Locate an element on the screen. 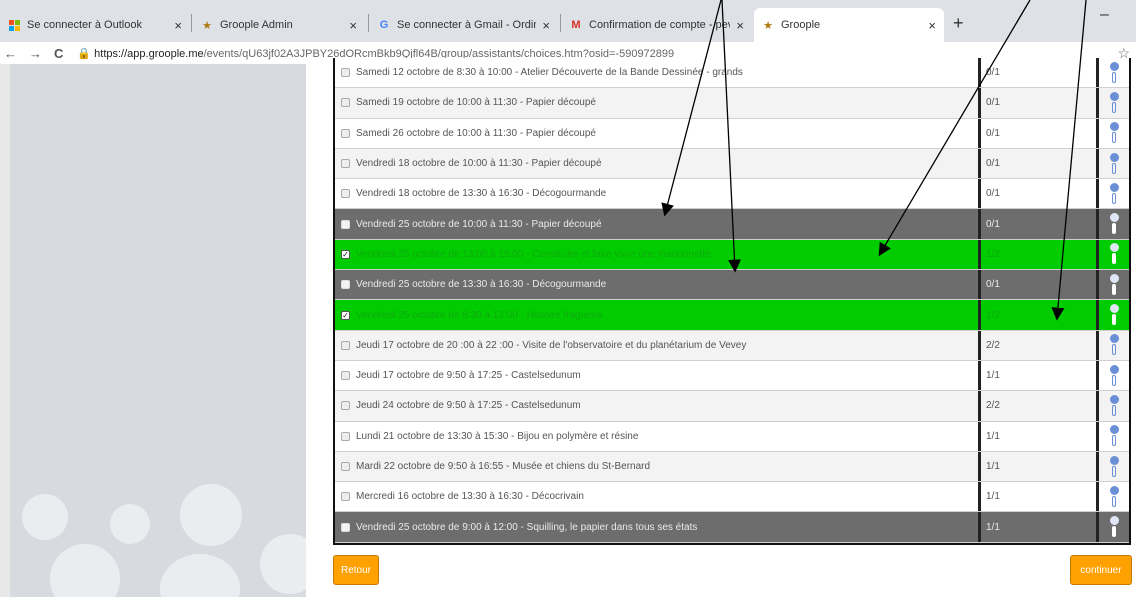 The image size is (1136, 597). tab-groople: ★ Groople × is located at coordinates (849, 25).